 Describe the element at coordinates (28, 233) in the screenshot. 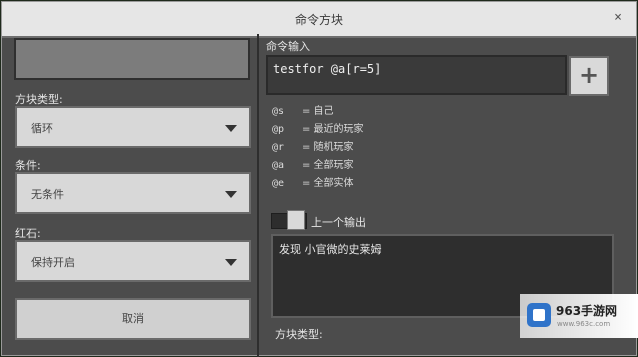

I see `redstone-label: 红石:` at that location.